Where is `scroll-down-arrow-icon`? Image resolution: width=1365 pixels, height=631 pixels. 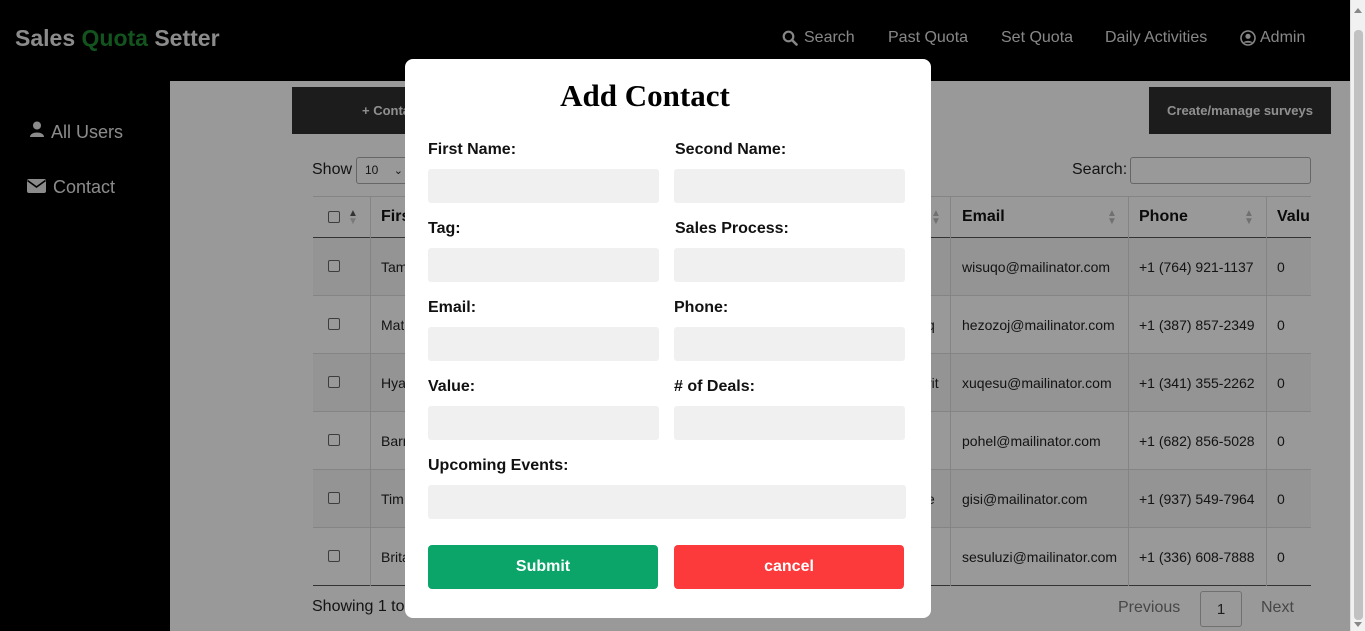
scroll-down-arrow-icon is located at coordinates (1358, 624).